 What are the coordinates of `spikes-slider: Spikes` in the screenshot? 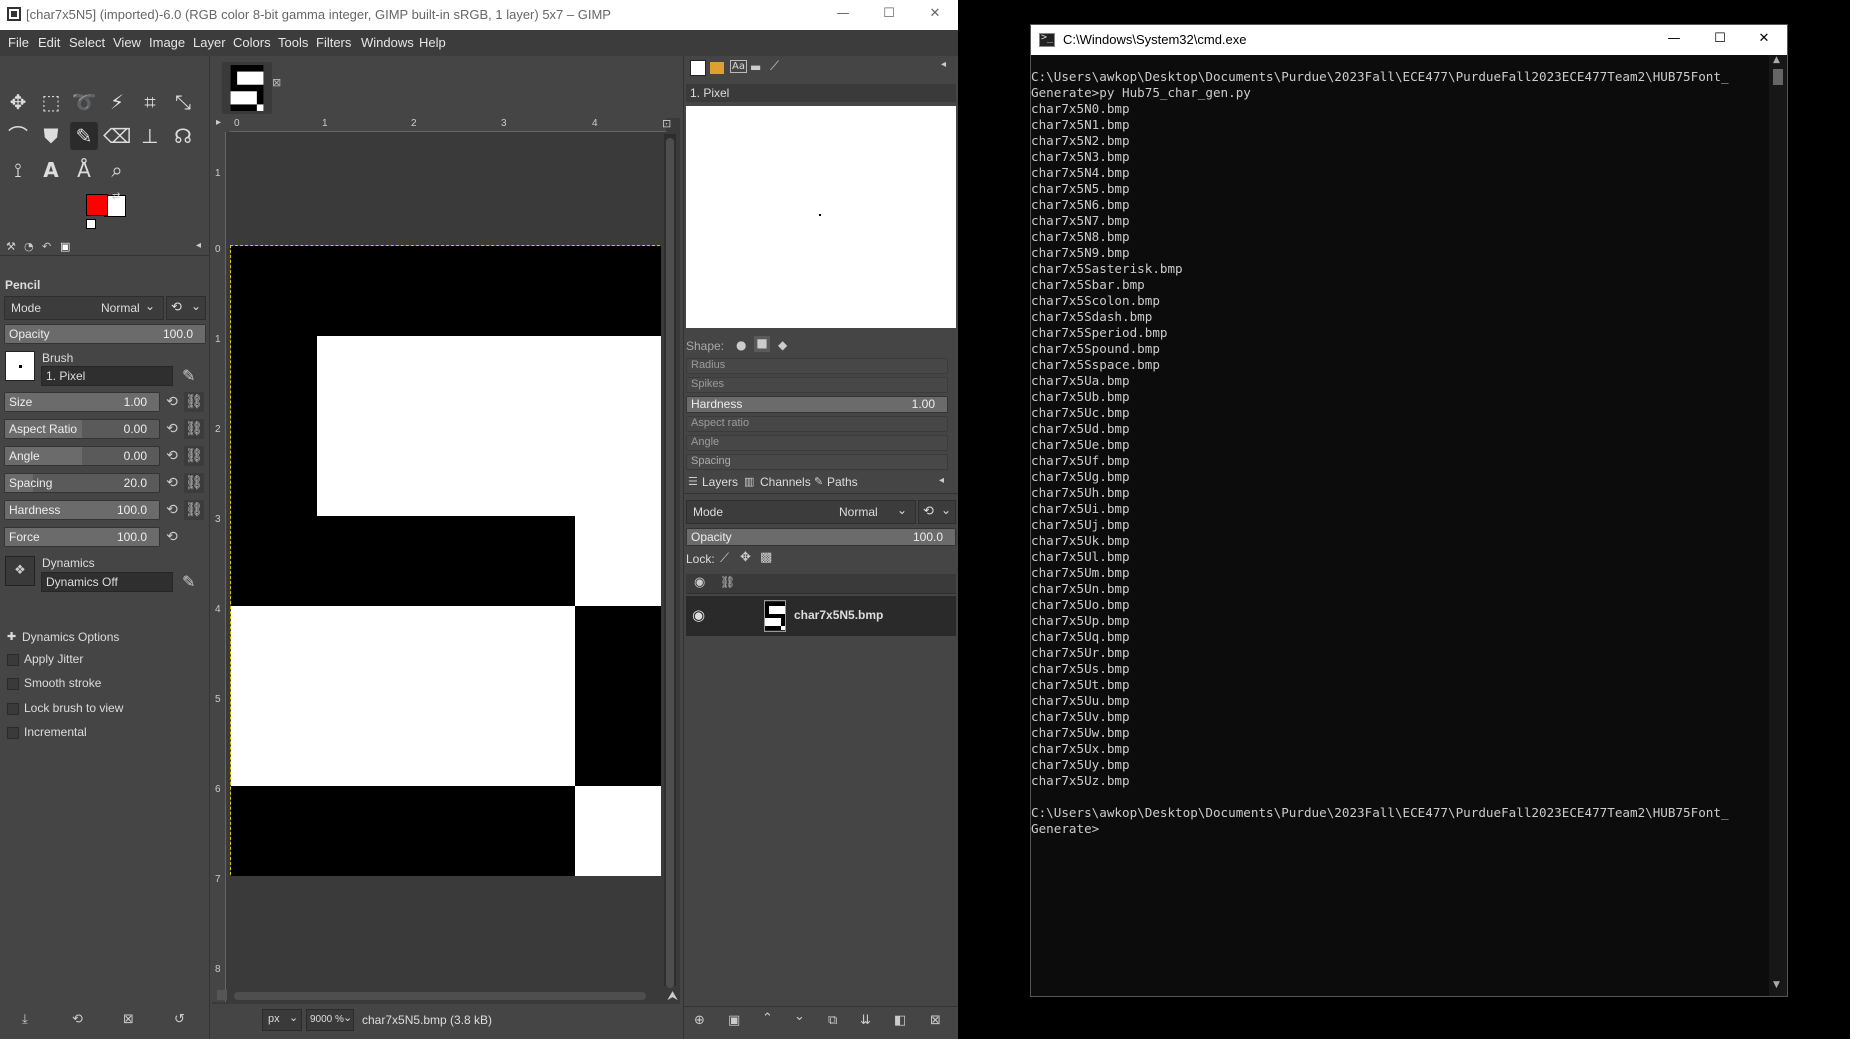 It's located at (817, 385).